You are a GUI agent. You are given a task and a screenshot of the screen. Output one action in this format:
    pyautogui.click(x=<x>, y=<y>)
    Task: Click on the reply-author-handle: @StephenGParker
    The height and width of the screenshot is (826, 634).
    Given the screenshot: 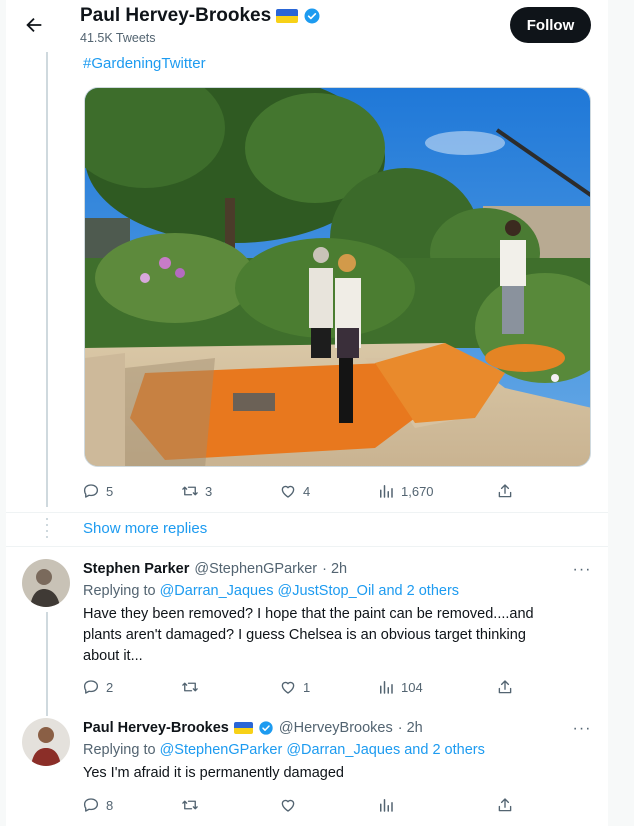 What is the action you would take?
    pyautogui.click(x=255, y=569)
    